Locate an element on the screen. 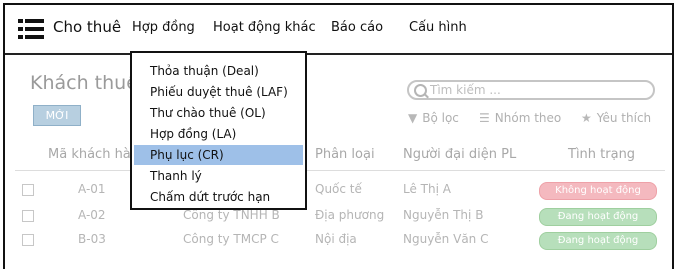  menu-item-la: Hợp đồng (LA) is located at coordinates (218, 134).